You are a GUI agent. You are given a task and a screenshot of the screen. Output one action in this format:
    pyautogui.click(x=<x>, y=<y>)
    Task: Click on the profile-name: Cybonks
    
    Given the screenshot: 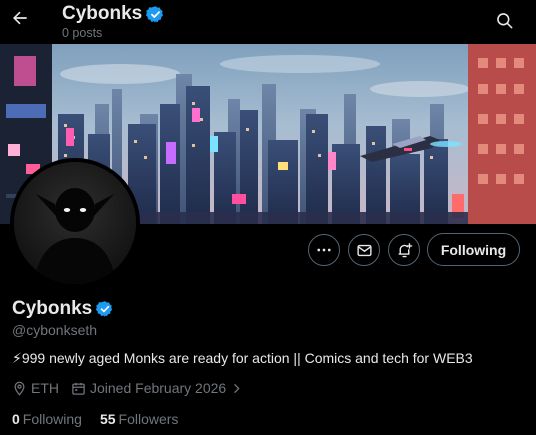 What is the action you would take?
    pyautogui.click(x=52, y=308)
    